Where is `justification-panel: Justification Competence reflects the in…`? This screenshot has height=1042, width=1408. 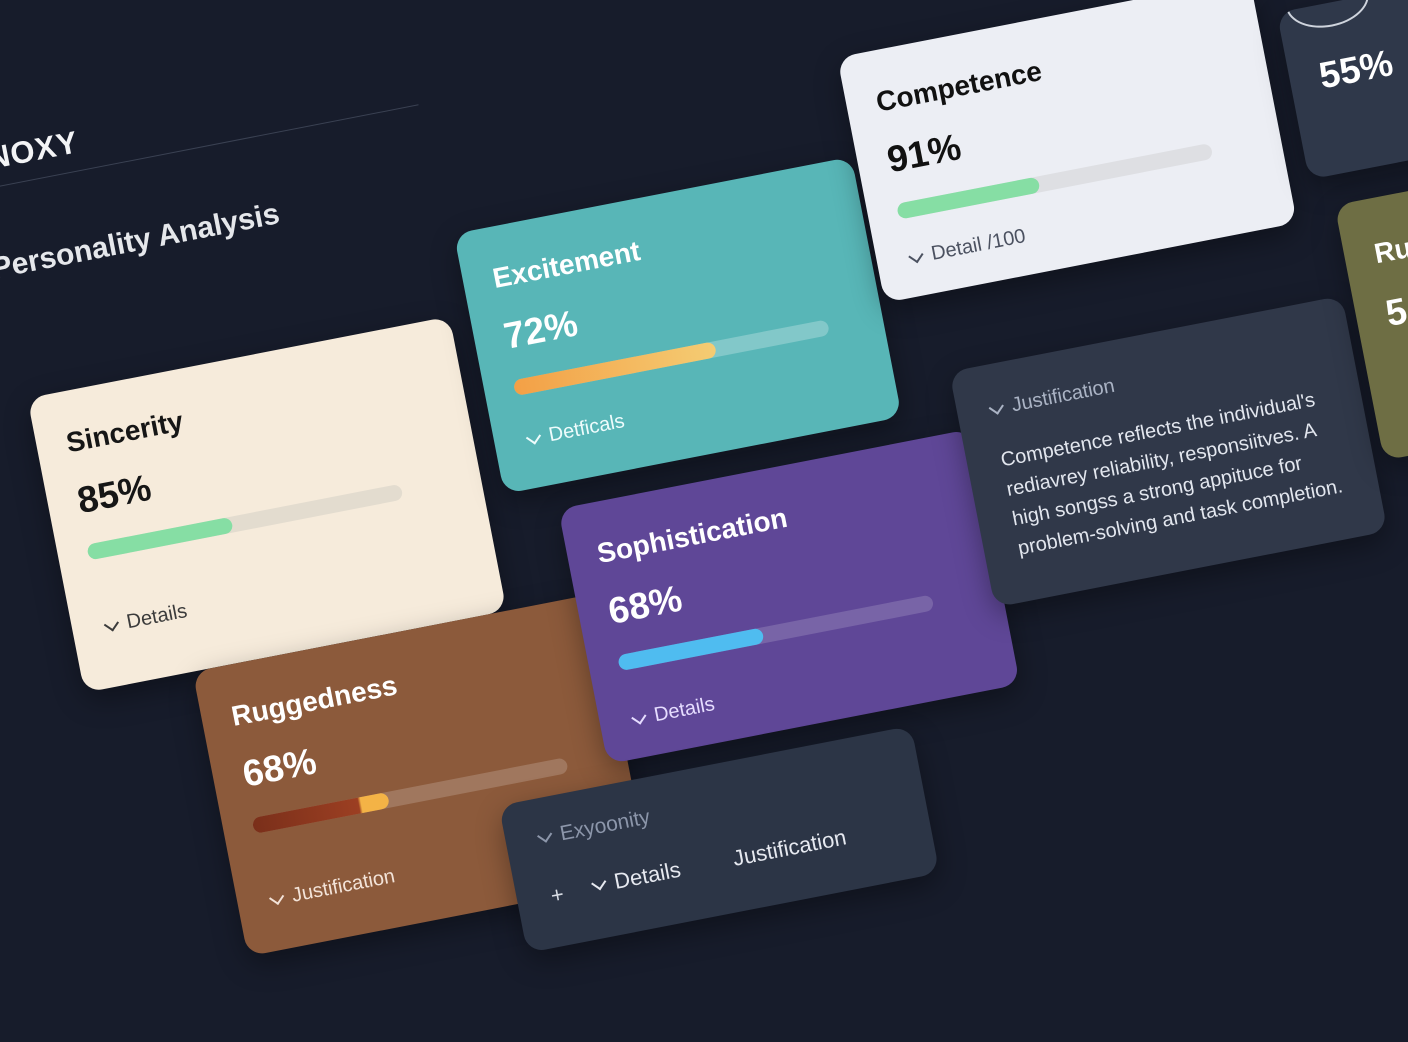
justification-panel: Justification Competence reflects the in… is located at coordinates (1168, 451).